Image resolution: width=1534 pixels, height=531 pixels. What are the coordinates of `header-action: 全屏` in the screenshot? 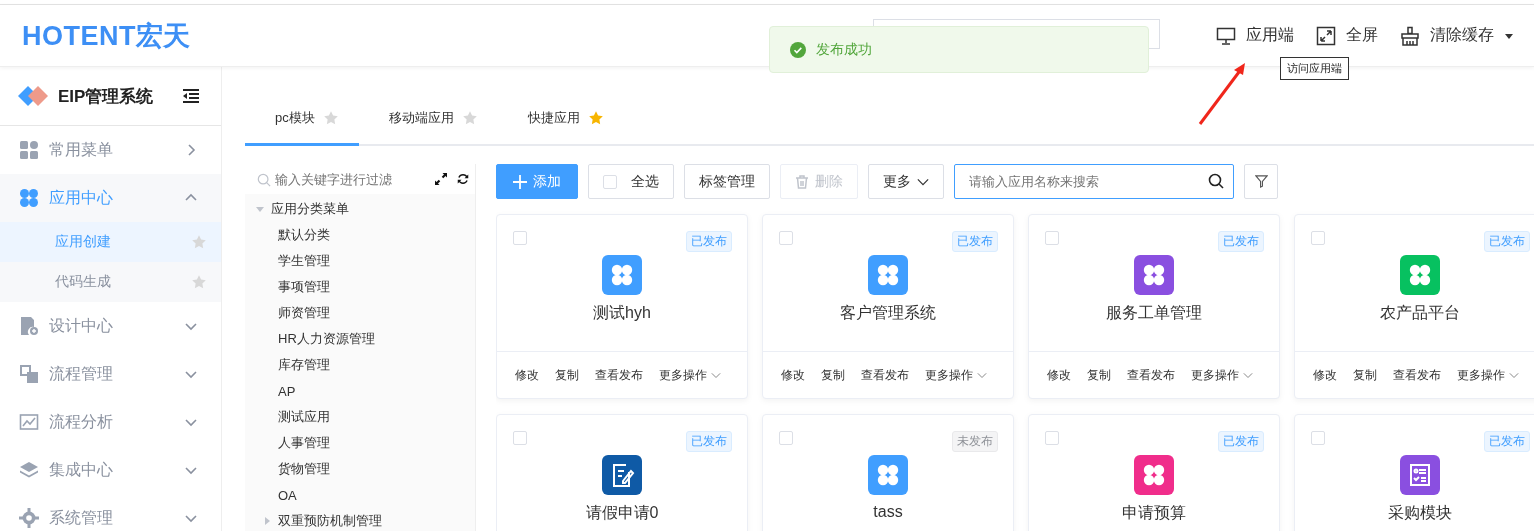 It's located at (1347, 35).